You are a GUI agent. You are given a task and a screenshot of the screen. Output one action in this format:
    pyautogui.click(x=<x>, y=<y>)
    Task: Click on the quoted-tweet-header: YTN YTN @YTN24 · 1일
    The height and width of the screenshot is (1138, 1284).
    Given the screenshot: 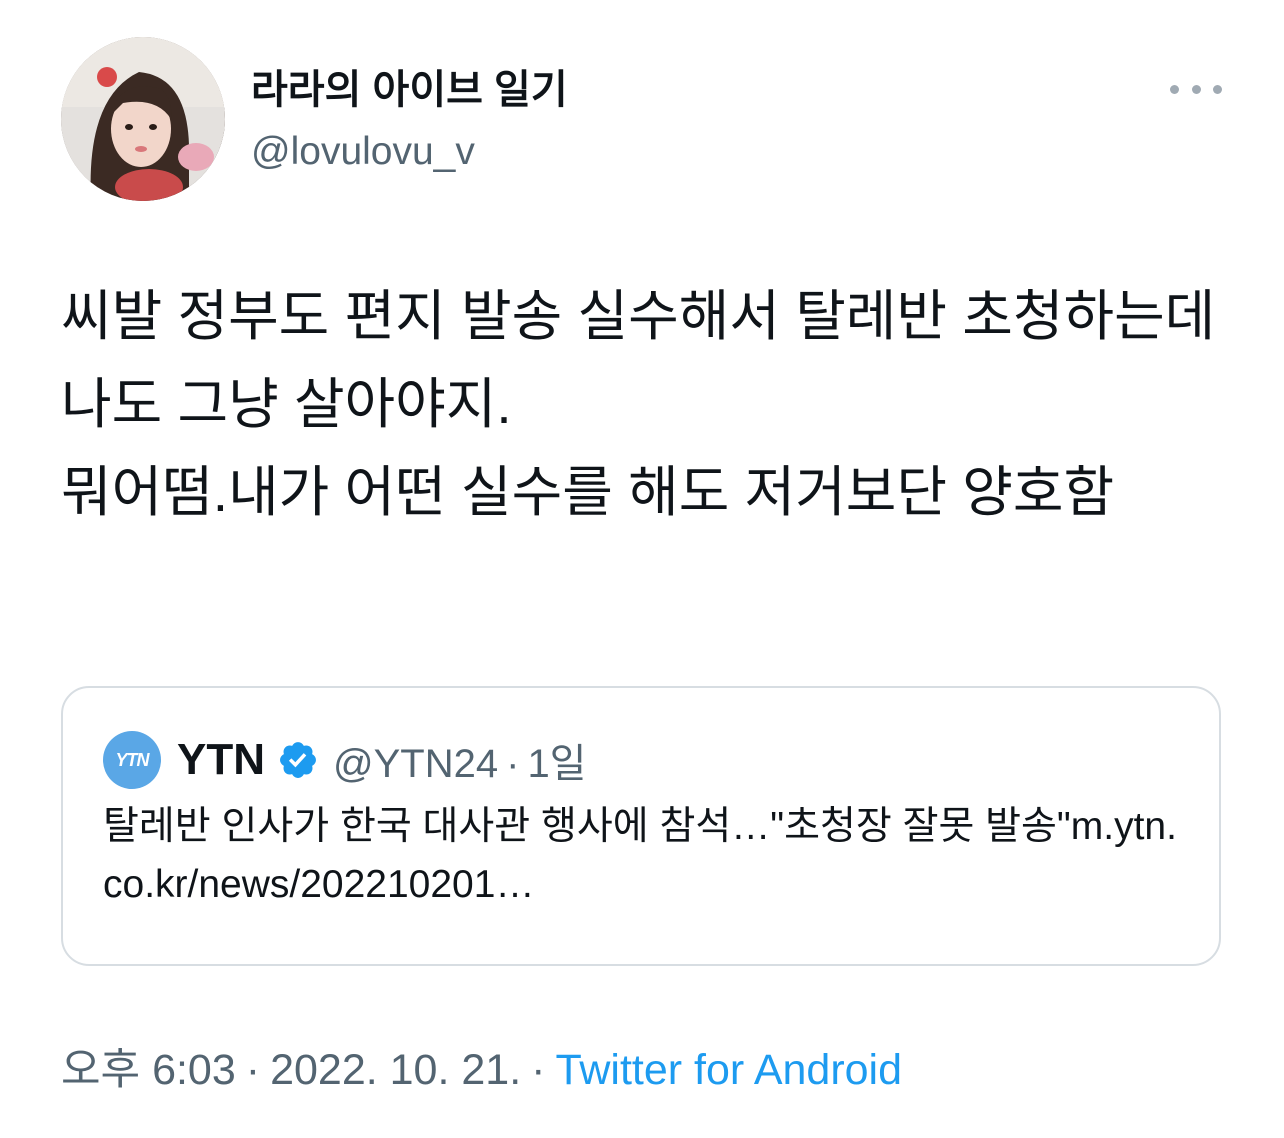 What is the action you would take?
    pyautogui.click(x=344, y=760)
    